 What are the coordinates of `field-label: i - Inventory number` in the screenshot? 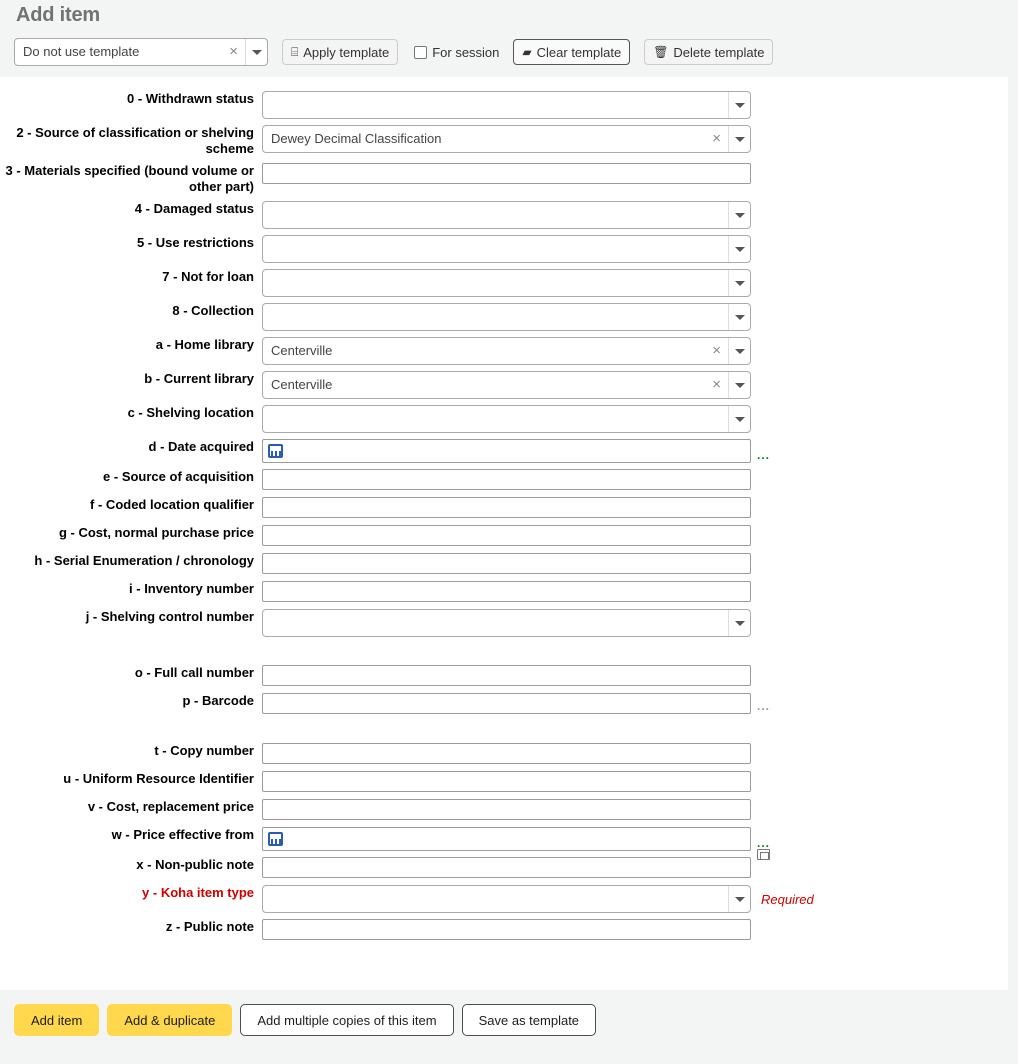 It's located at (191, 588).